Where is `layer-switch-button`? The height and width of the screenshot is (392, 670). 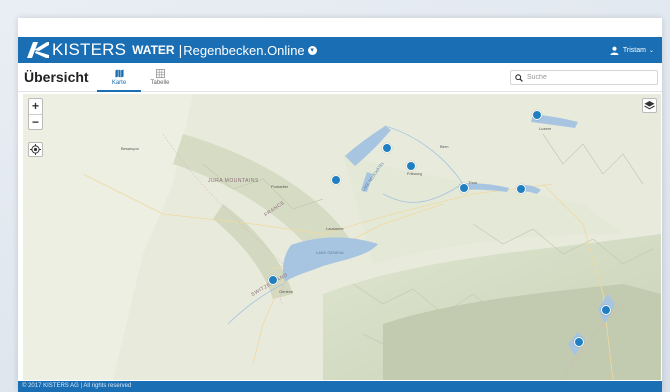 layer-switch-button is located at coordinates (649, 105).